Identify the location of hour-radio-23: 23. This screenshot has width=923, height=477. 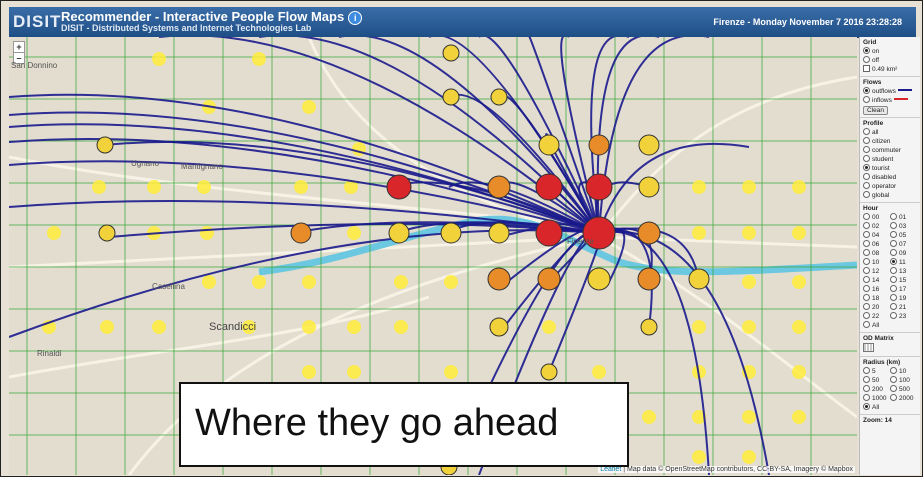
(903, 316).